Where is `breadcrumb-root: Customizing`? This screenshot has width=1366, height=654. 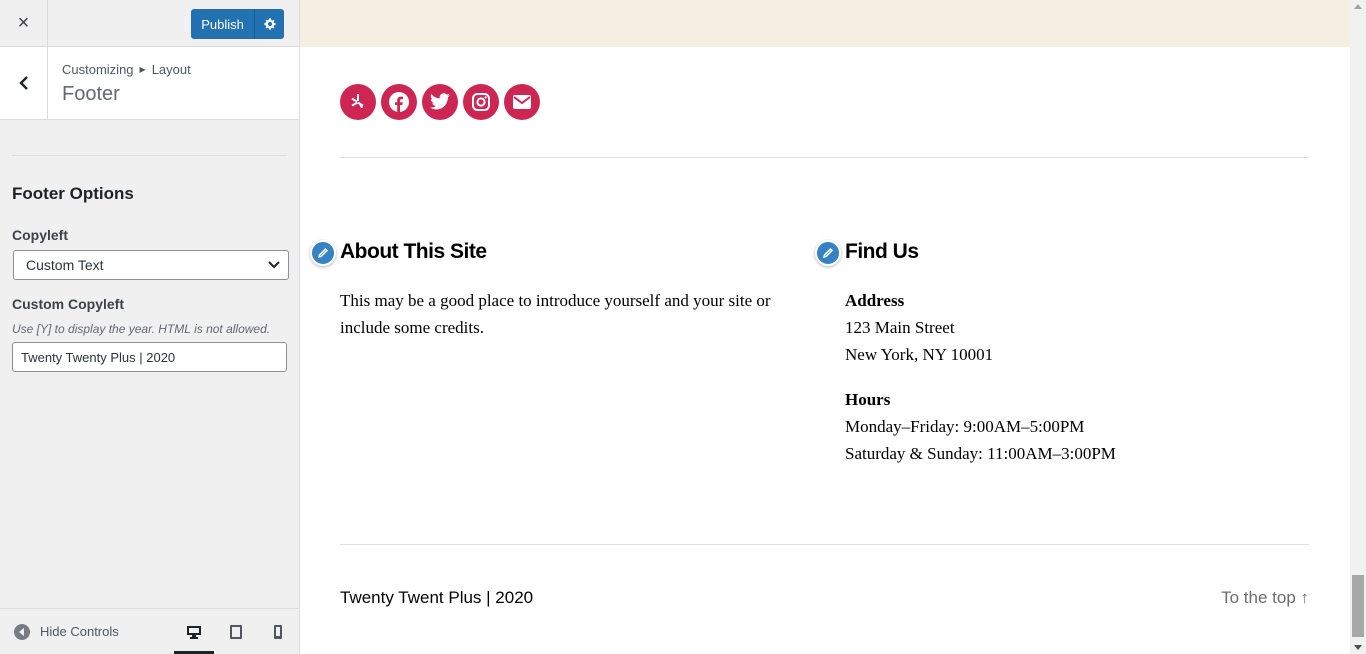
breadcrumb-root: Customizing is located at coordinates (98, 69).